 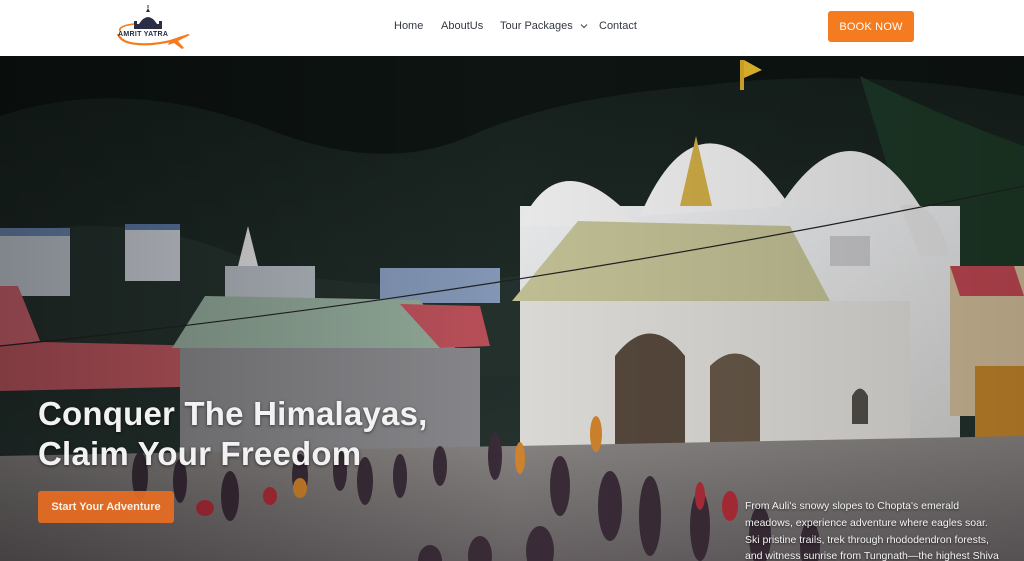 I want to click on nav-contact-link: Contact, so click(x=618, y=26).